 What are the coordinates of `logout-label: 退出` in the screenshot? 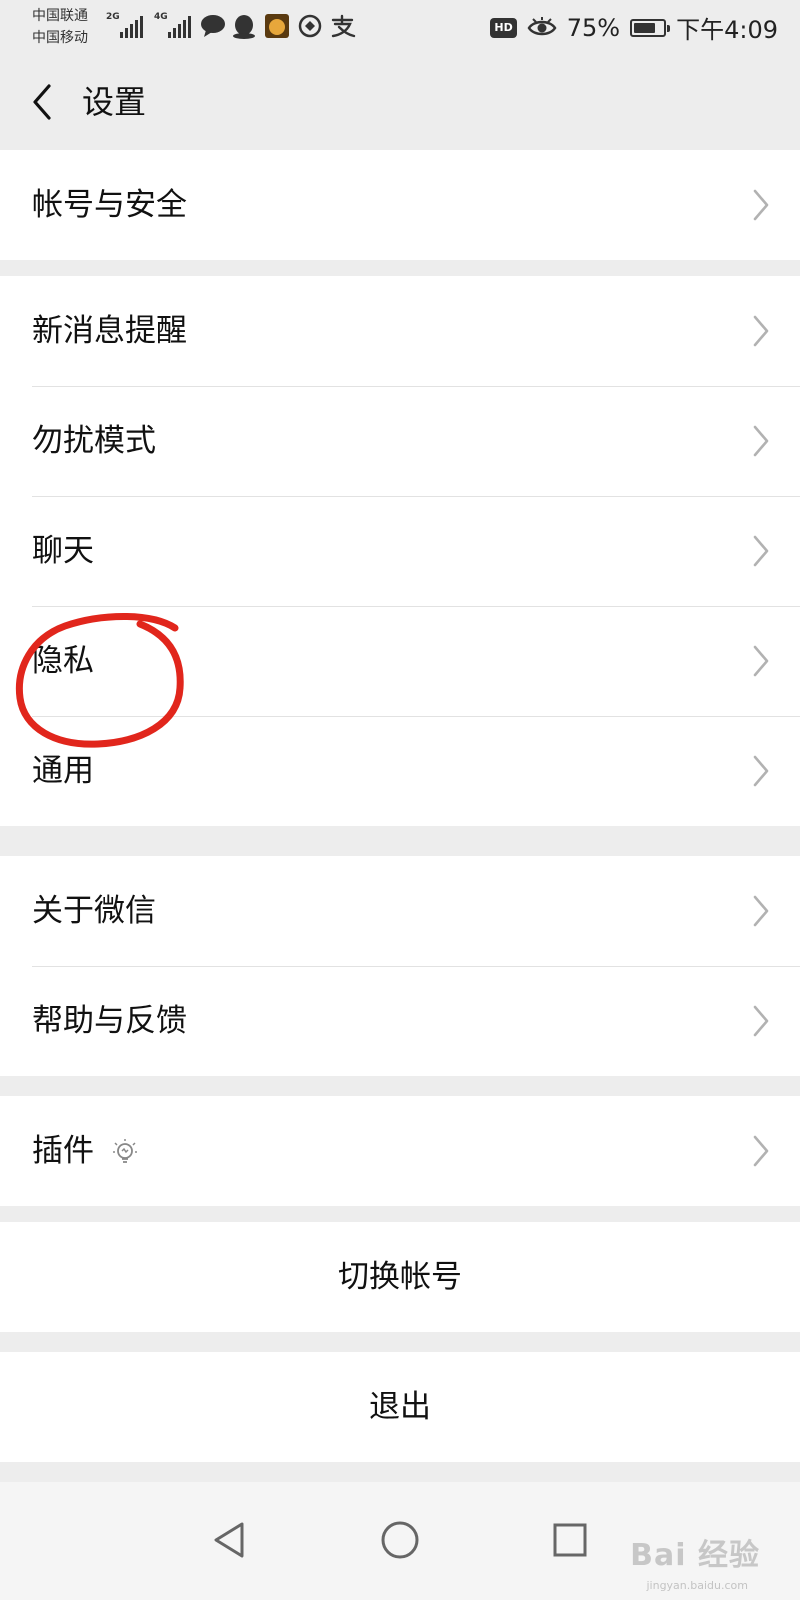 It's located at (400, 1407).